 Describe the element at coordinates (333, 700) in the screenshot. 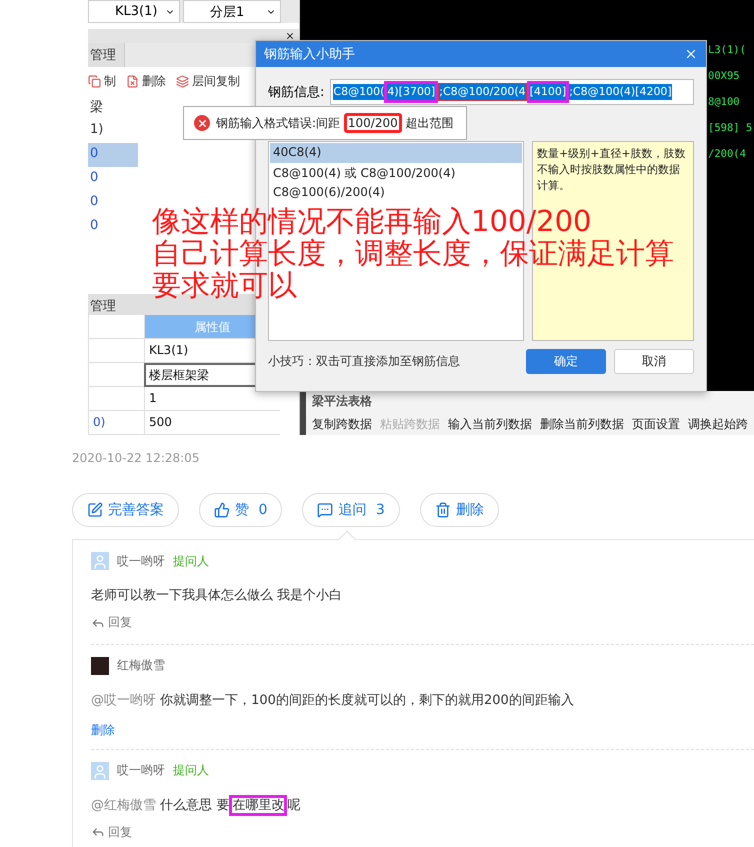

I see `comment-text: @哎一哟呀 你就调整一下，100的间距的长度就可以的，剩下的就用200的间距输入` at that location.